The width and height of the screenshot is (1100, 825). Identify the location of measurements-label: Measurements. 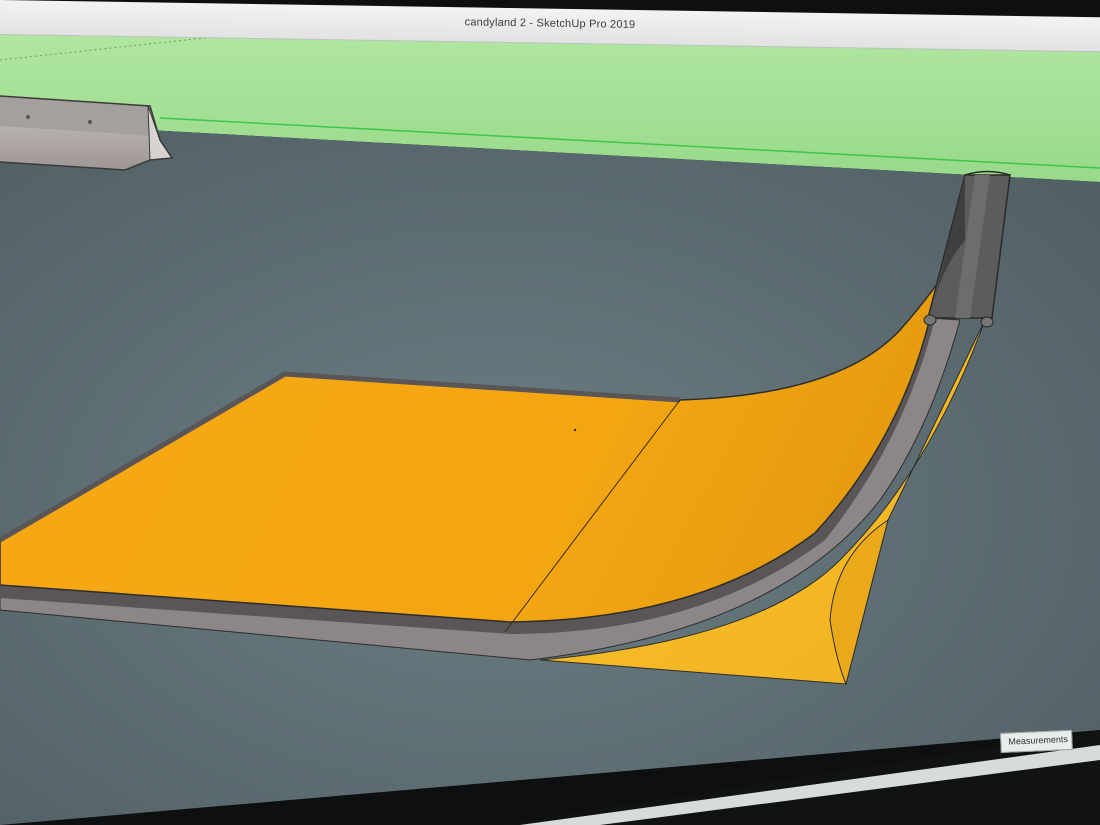
(1038, 740).